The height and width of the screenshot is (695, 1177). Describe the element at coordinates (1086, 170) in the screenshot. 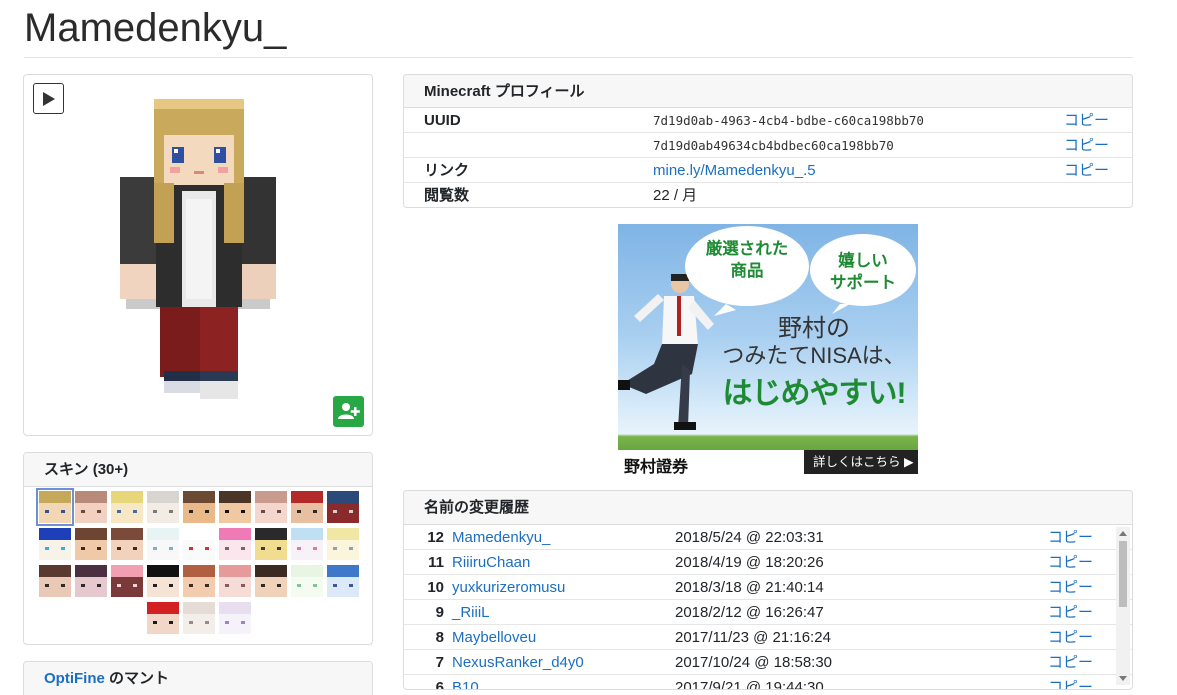

I see `copy-link-button: コピー` at that location.